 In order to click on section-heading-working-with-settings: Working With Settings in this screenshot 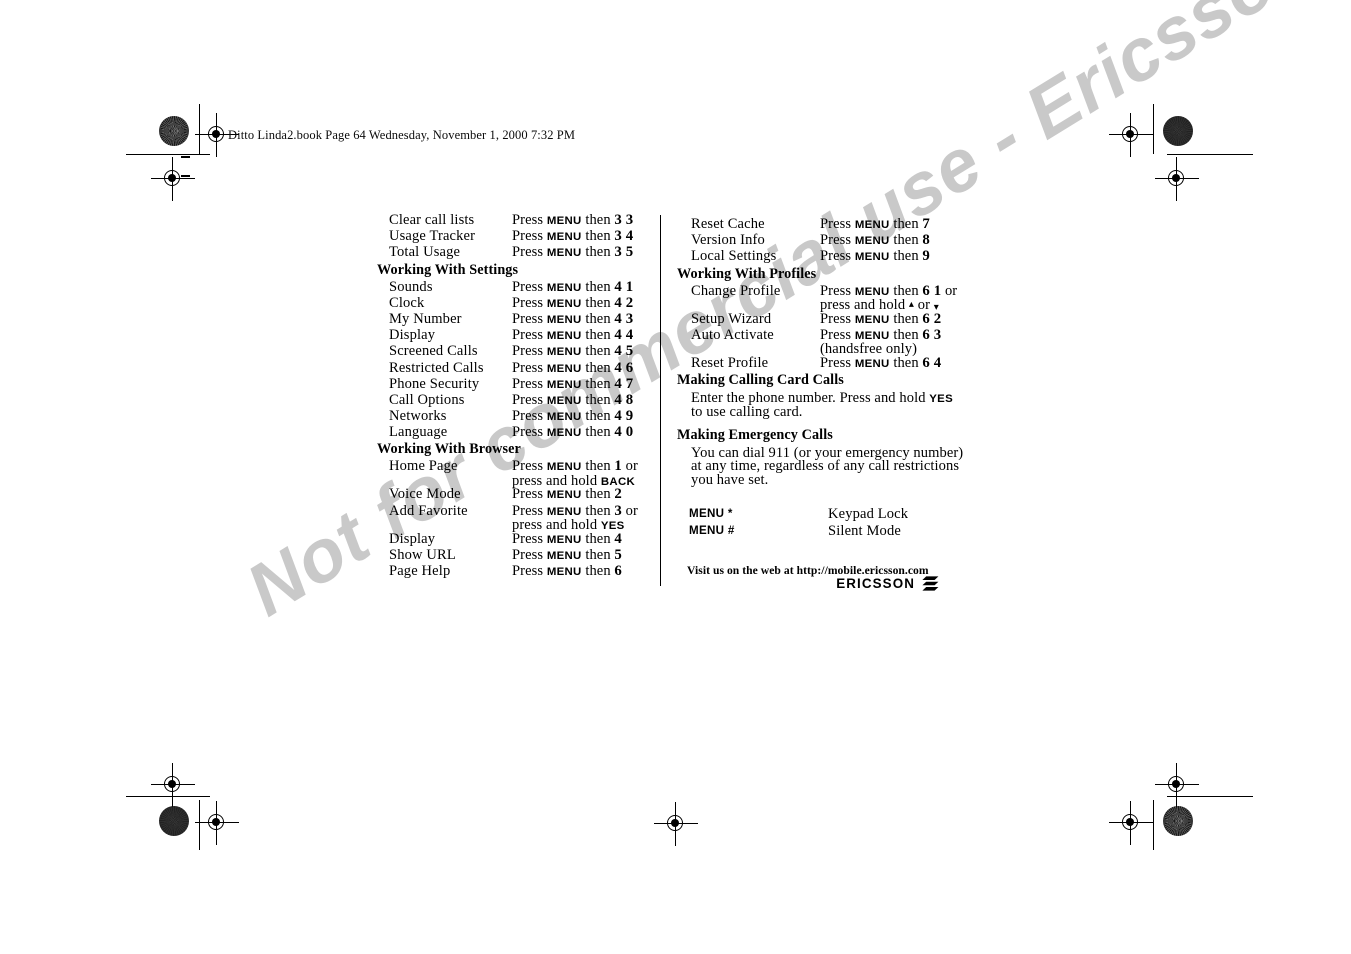, I will do `click(448, 269)`.